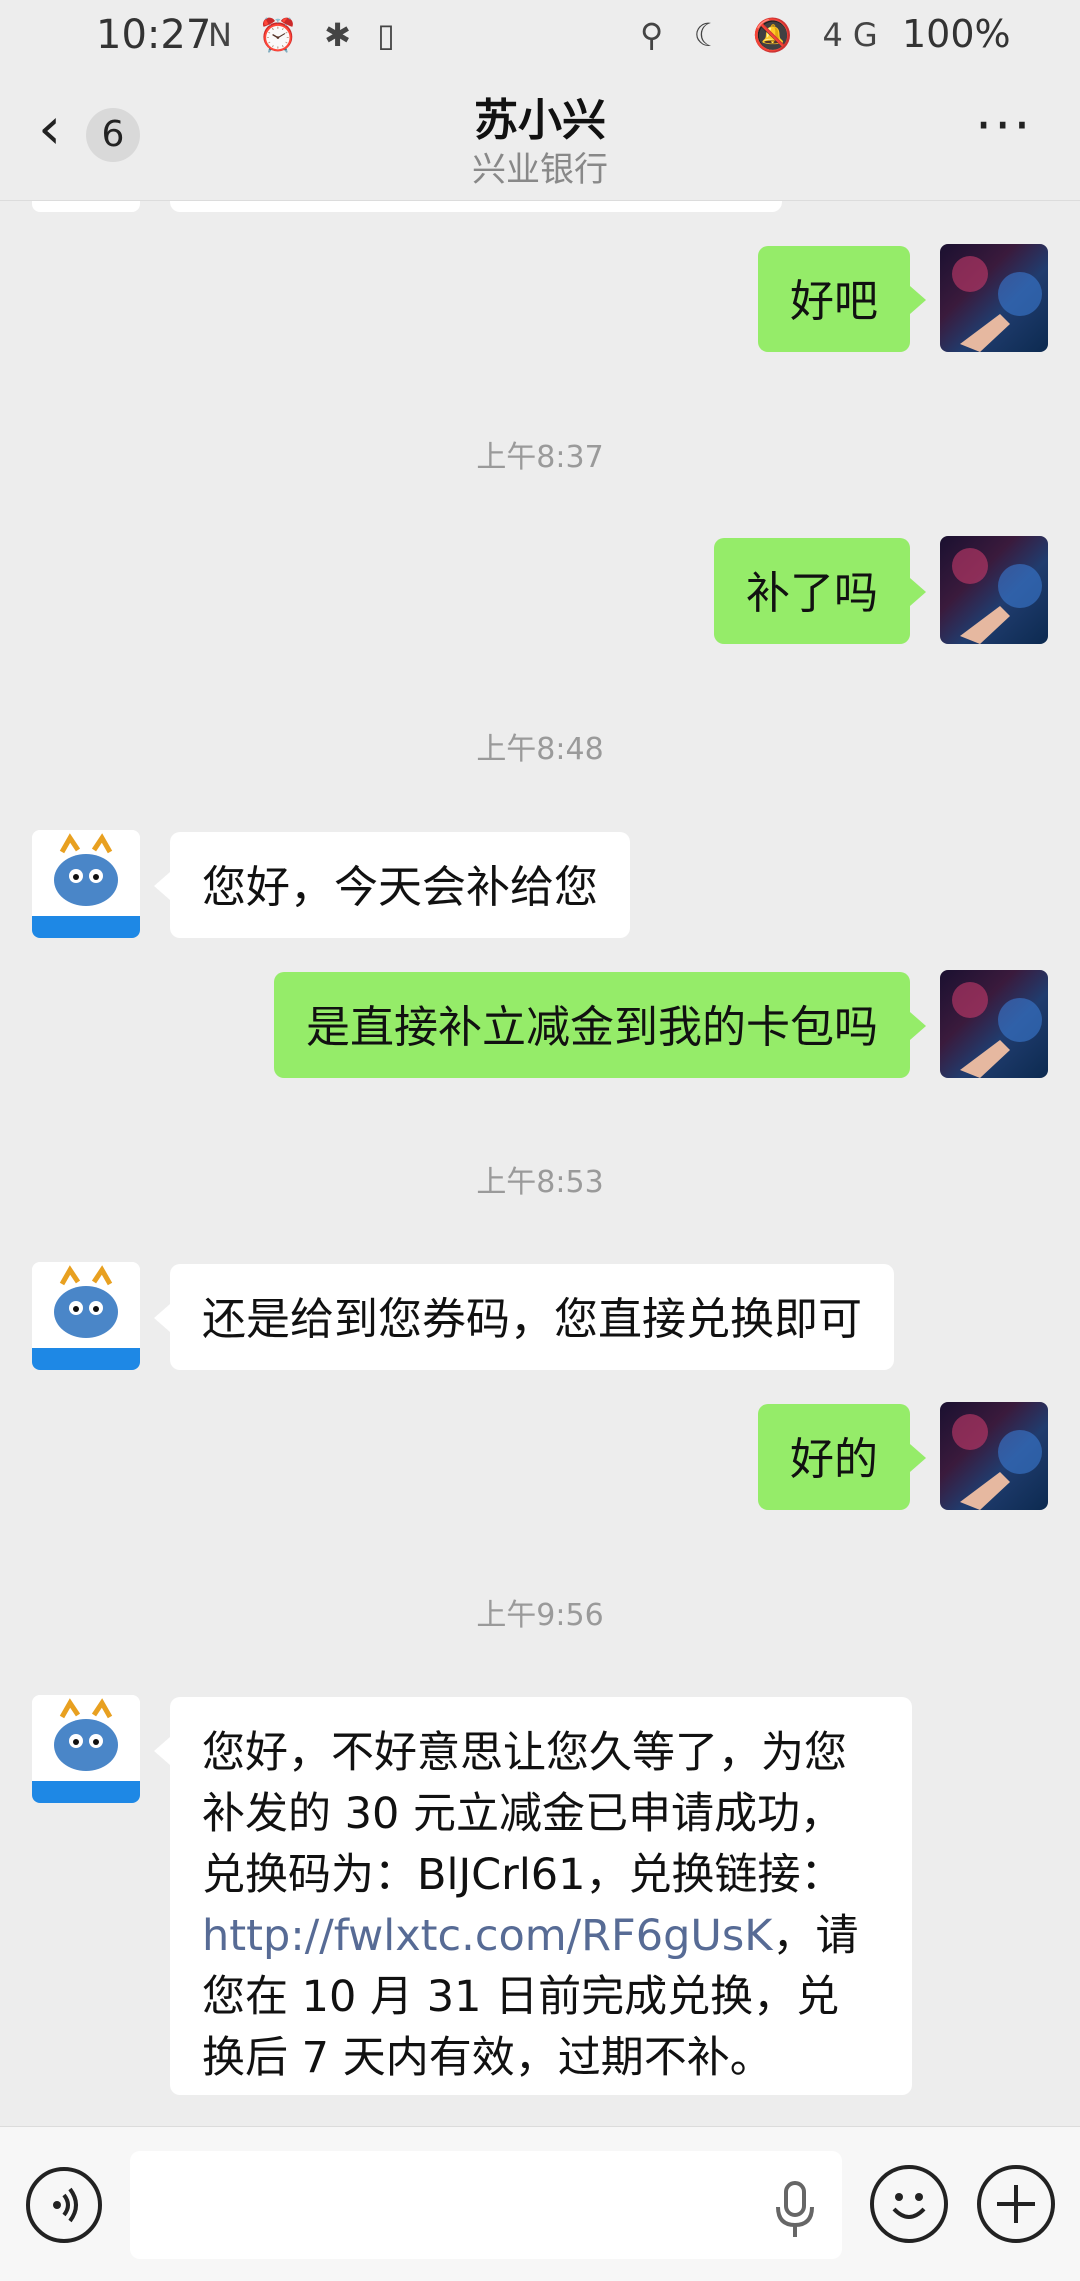 This screenshot has height=2281, width=1080. I want to click on sent-message: 好吧, so click(842, 299).